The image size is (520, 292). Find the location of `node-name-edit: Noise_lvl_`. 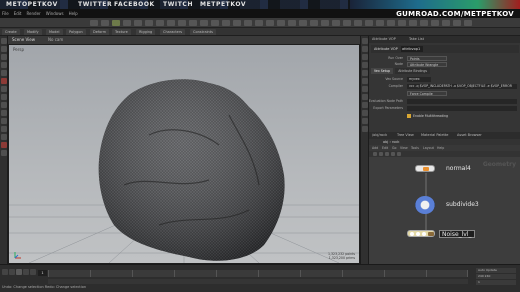

node-name-edit: Noise_lvl_ is located at coordinates (457, 234).